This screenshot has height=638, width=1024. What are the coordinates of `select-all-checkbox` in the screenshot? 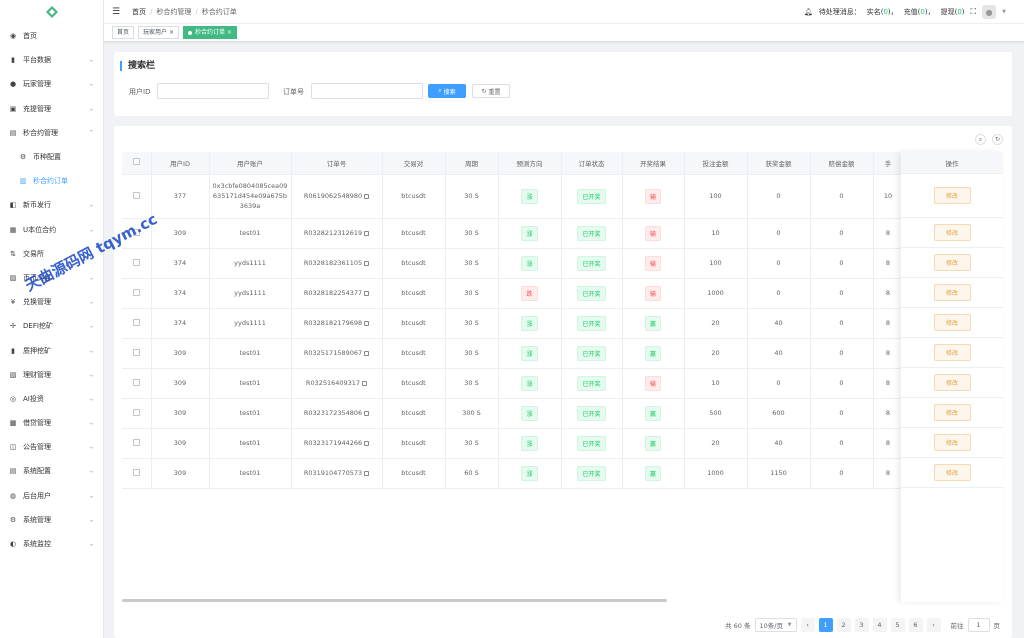 It's located at (137, 163).